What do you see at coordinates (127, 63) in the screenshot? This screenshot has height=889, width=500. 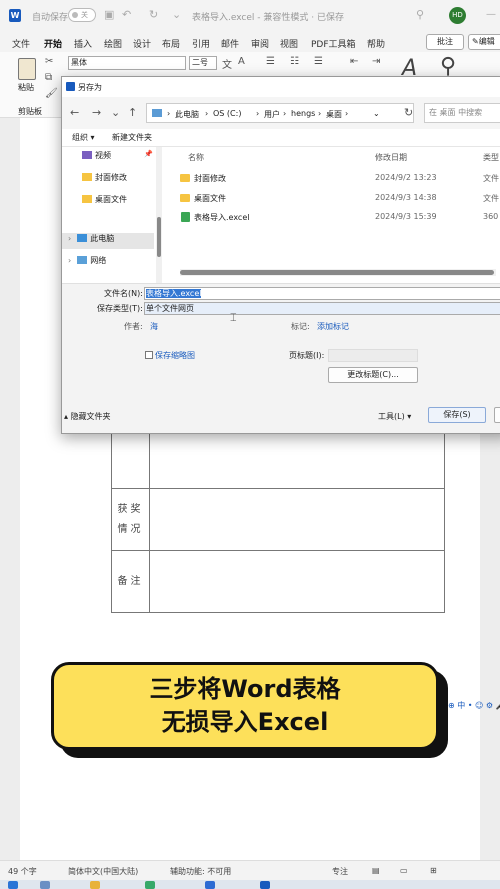 I see `font-name-select: 黑体` at bounding box center [127, 63].